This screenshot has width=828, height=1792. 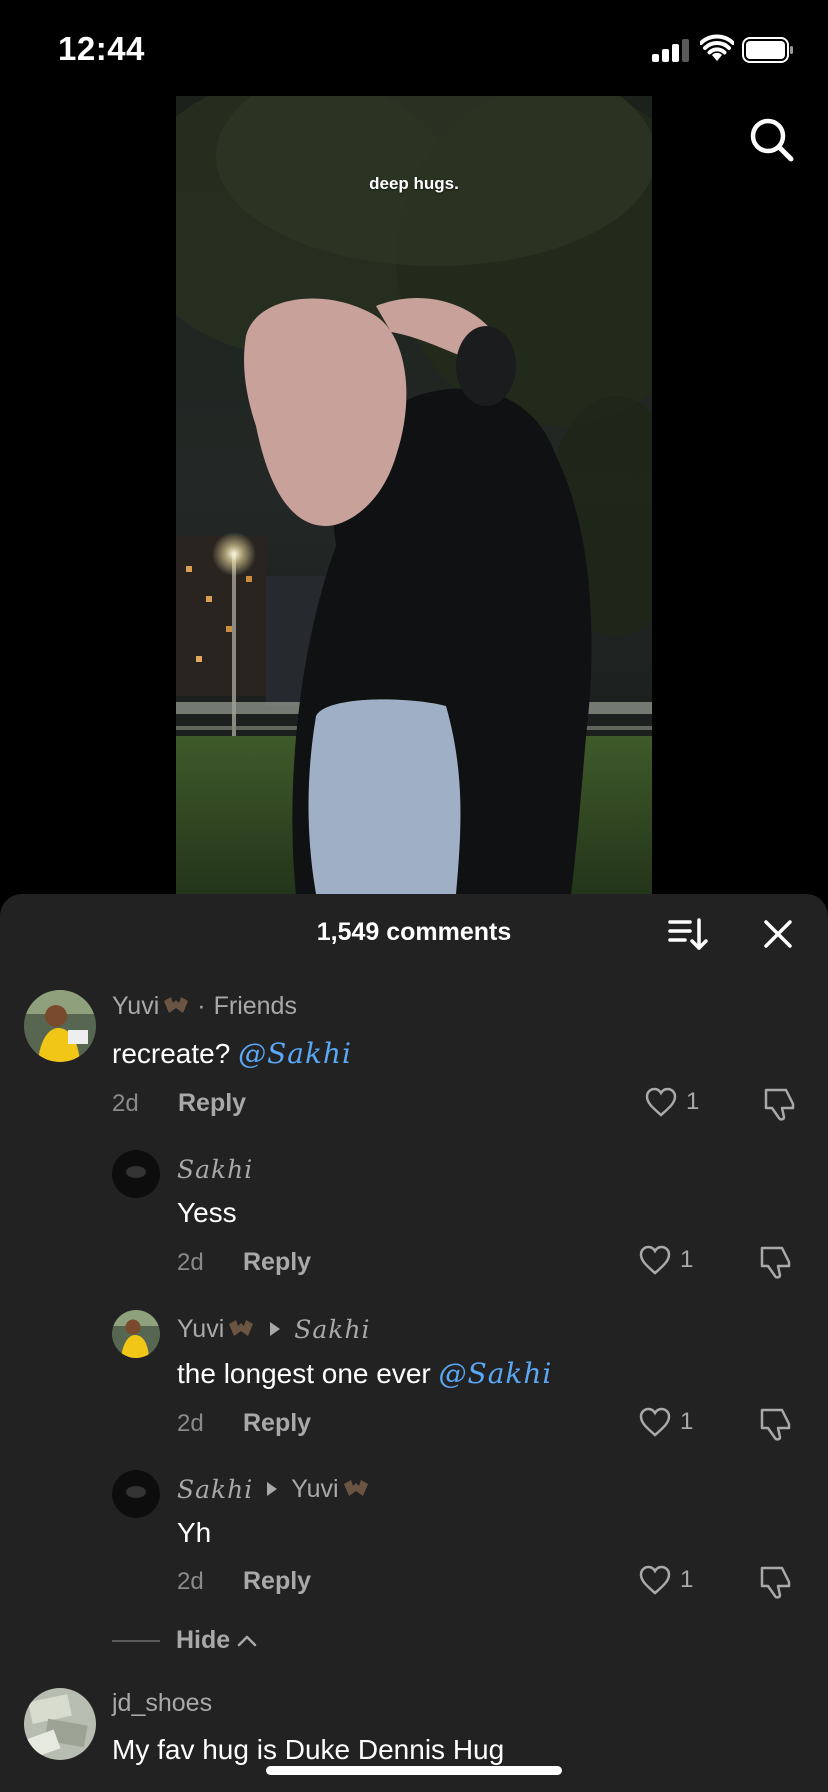 What do you see at coordinates (194, 1532) in the screenshot?
I see `comment-text: Yh` at bounding box center [194, 1532].